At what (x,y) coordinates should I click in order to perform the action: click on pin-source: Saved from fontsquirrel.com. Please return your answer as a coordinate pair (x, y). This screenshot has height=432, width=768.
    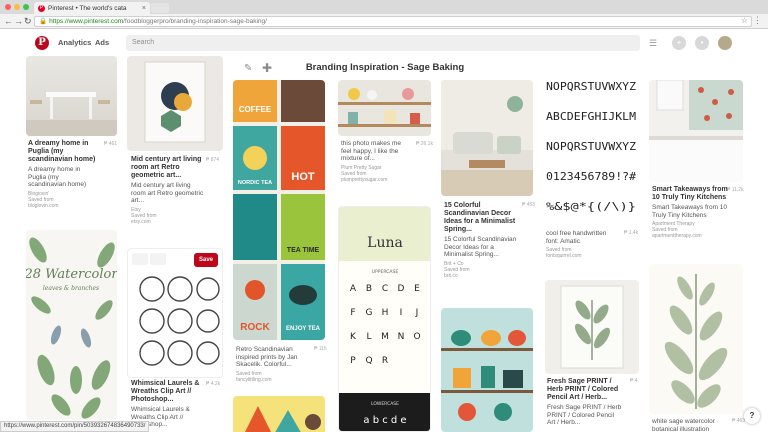
    Looking at the image, I should click on (564, 253).